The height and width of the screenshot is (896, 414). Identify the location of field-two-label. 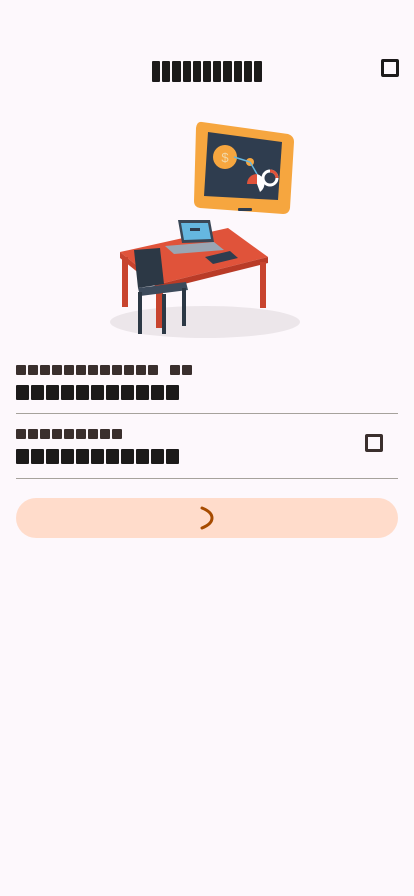
(207, 434).